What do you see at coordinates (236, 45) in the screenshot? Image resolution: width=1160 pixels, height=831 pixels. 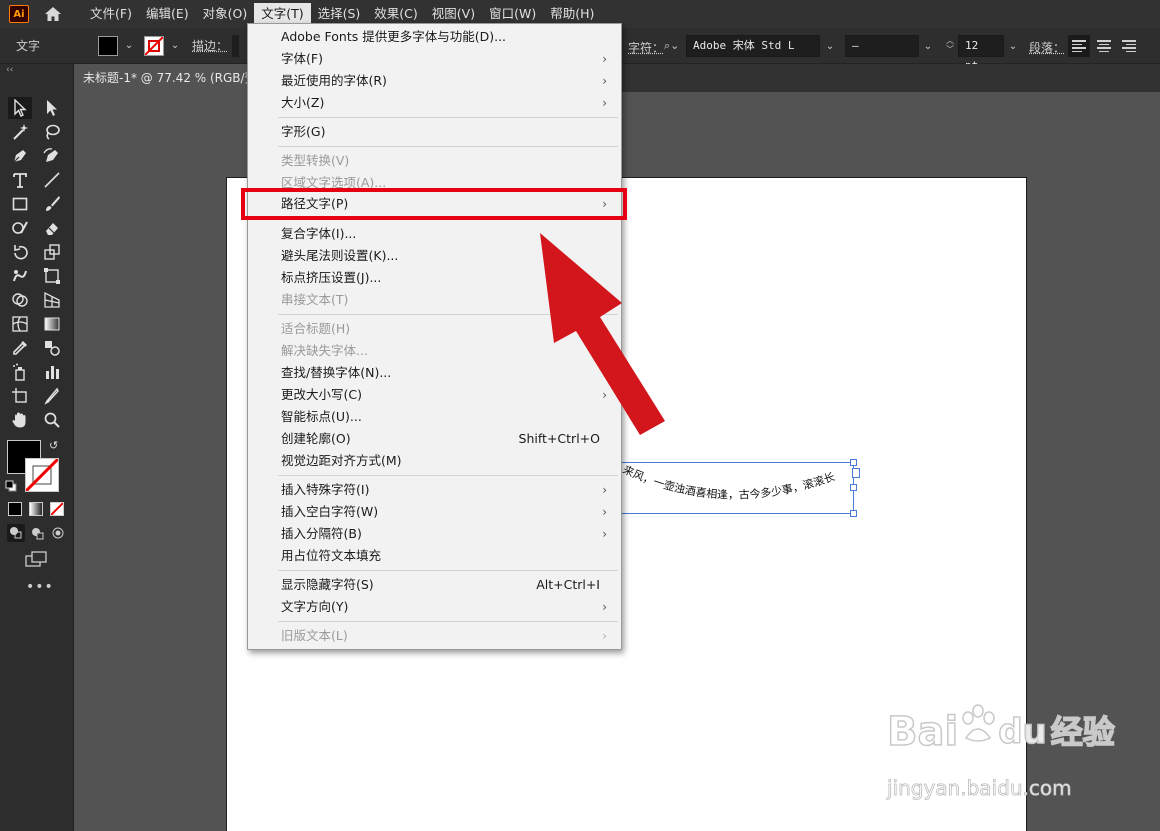 I see `stroke-weight-input` at bounding box center [236, 45].